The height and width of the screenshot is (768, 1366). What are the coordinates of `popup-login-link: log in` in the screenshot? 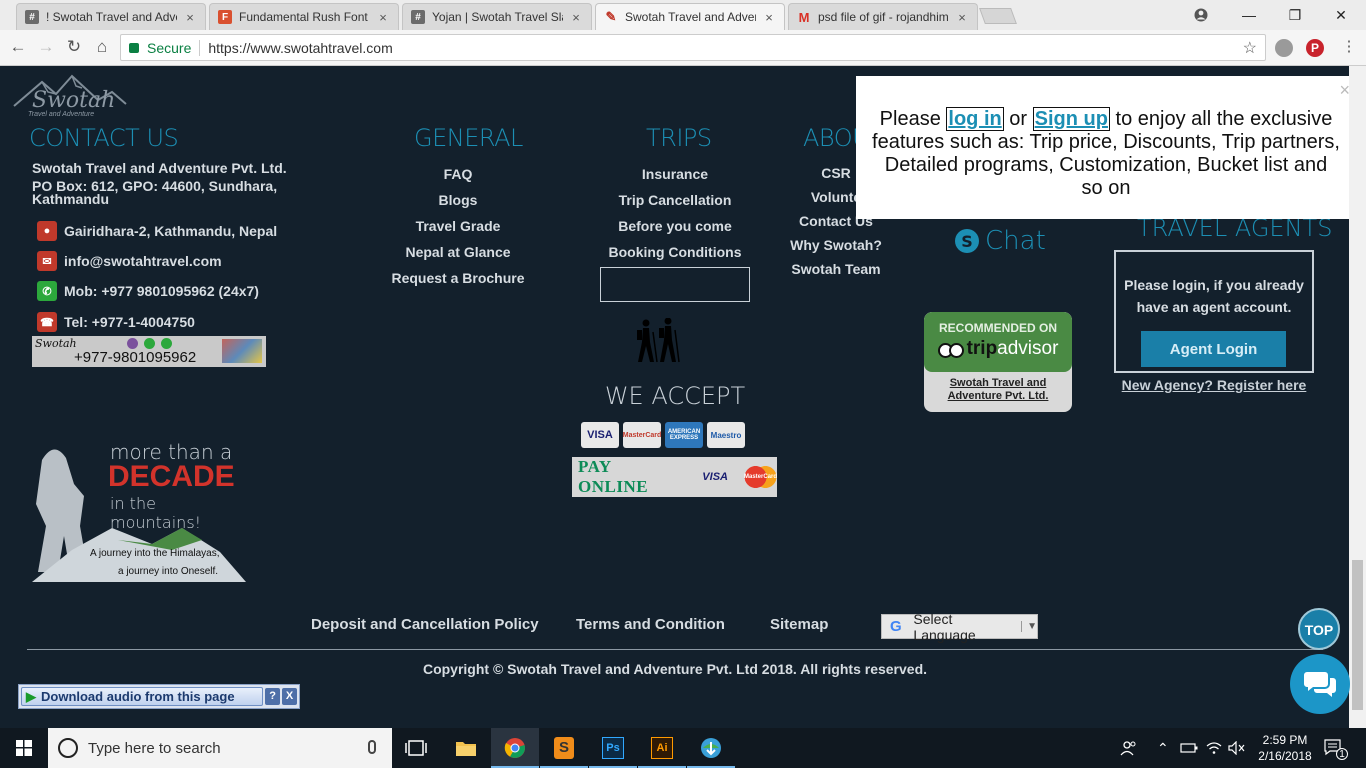 It's located at (975, 119).